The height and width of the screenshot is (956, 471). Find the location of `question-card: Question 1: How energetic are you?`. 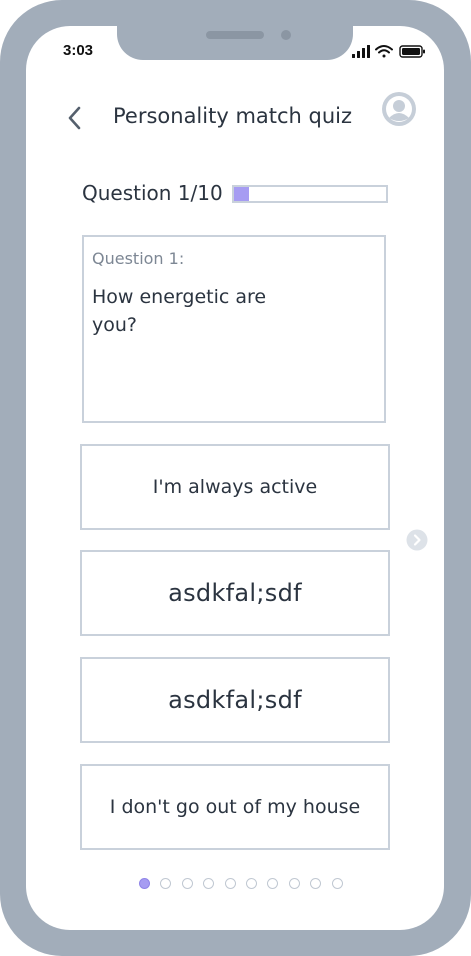

question-card: Question 1: How energetic are you? is located at coordinates (234, 329).